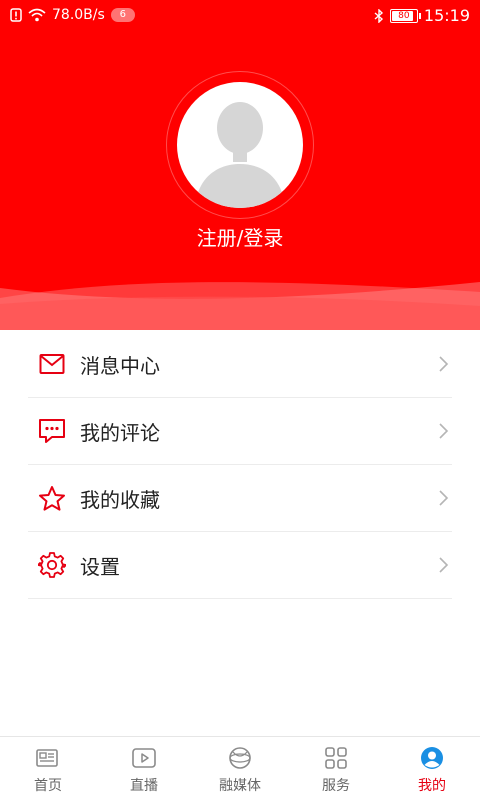 This screenshot has height=801, width=480. What do you see at coordinates (336, 758) in the screenshot?
I see `grid-icon` at bounding box center [336, 758].